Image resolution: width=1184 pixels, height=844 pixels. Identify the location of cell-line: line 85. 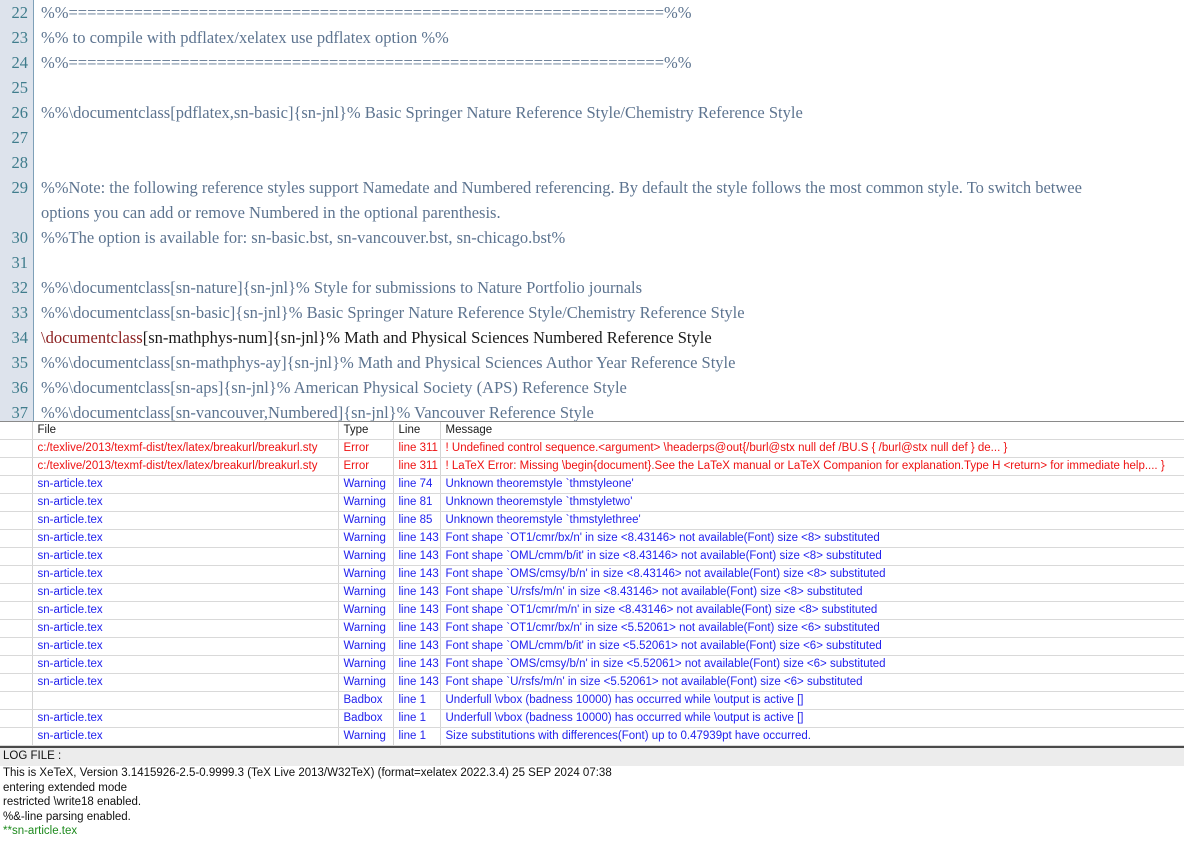
(417, 520).